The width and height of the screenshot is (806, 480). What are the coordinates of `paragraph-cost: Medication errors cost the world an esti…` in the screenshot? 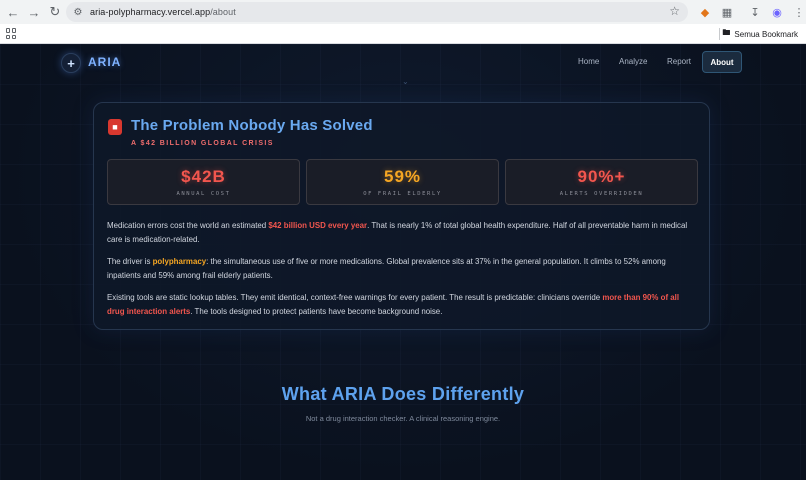 It's located at (402, 232).